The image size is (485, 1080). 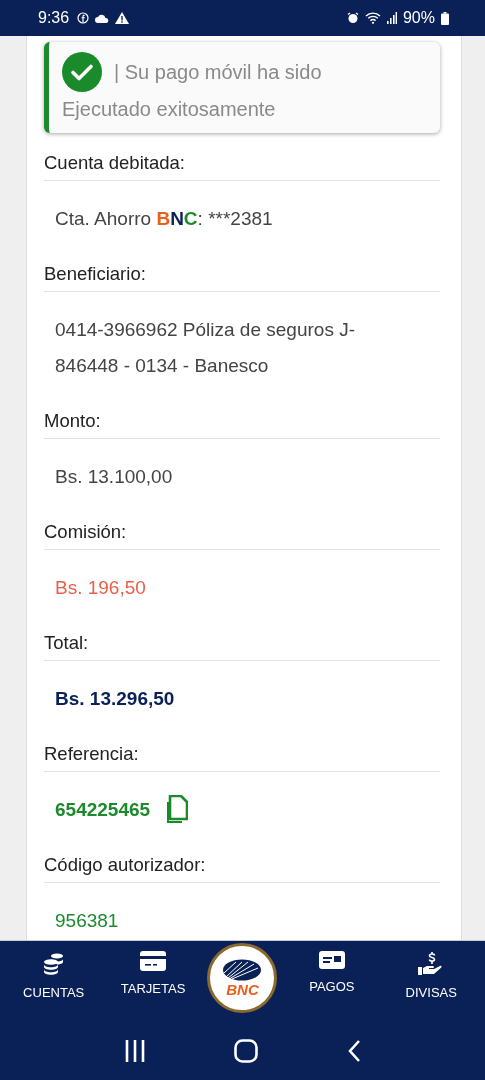 I want to click on coins-icon, so click(x=53, y=963).